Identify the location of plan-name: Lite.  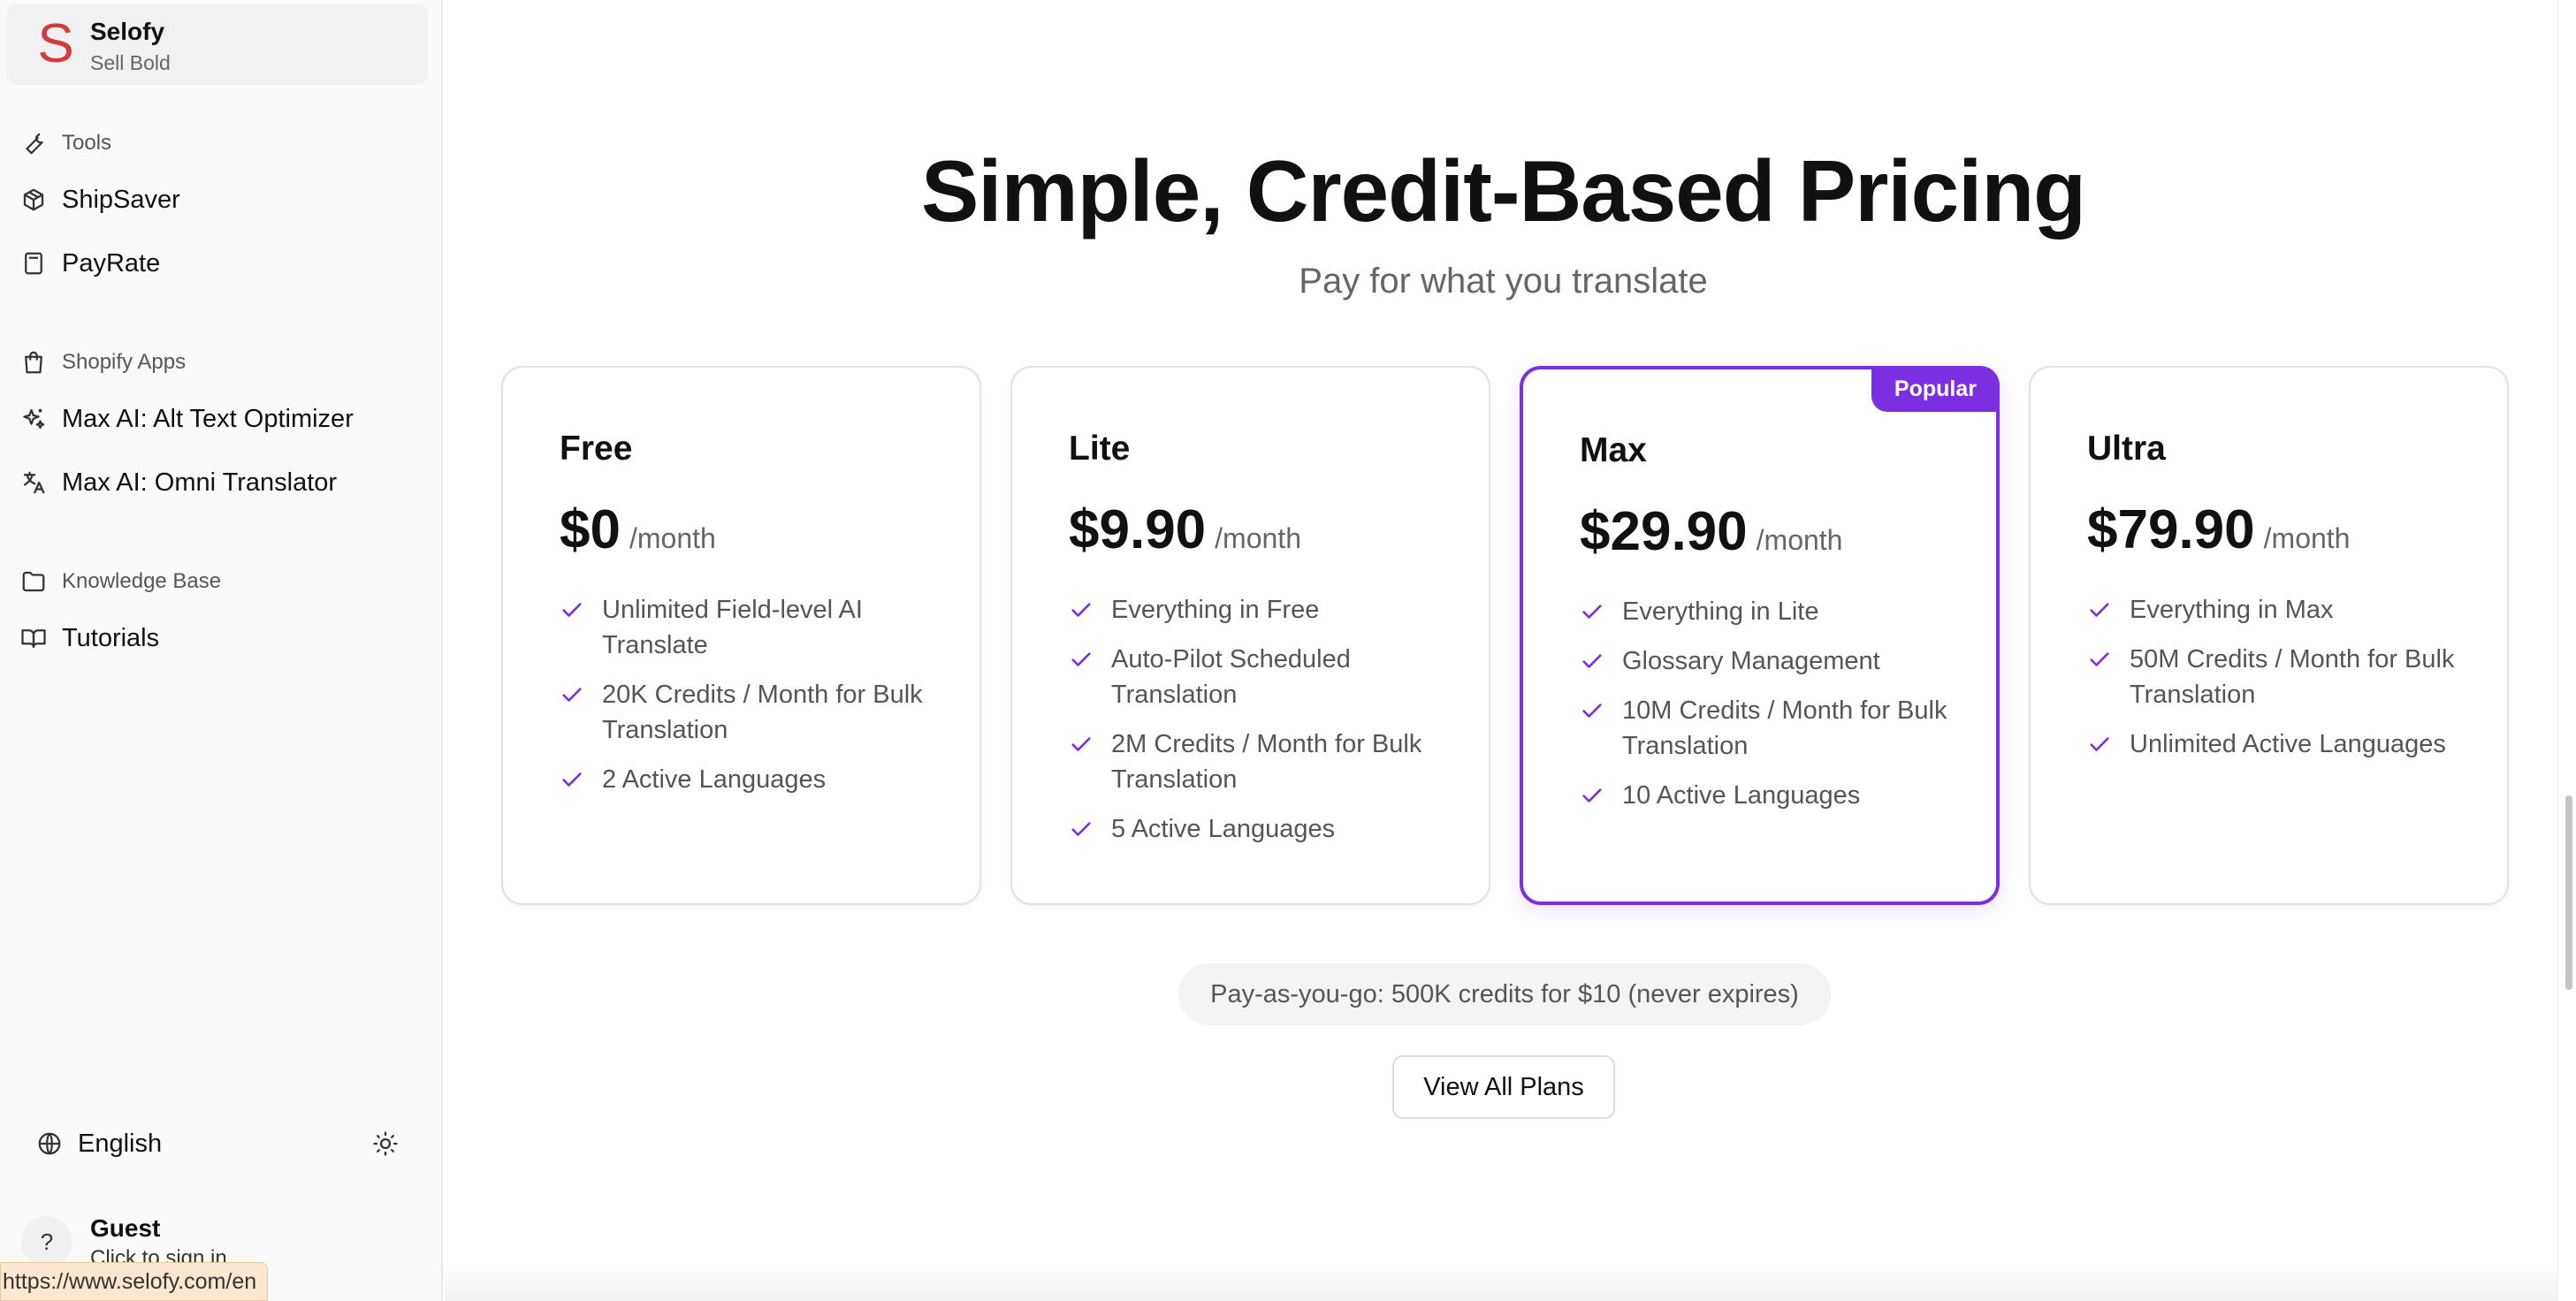
(1100, 449).